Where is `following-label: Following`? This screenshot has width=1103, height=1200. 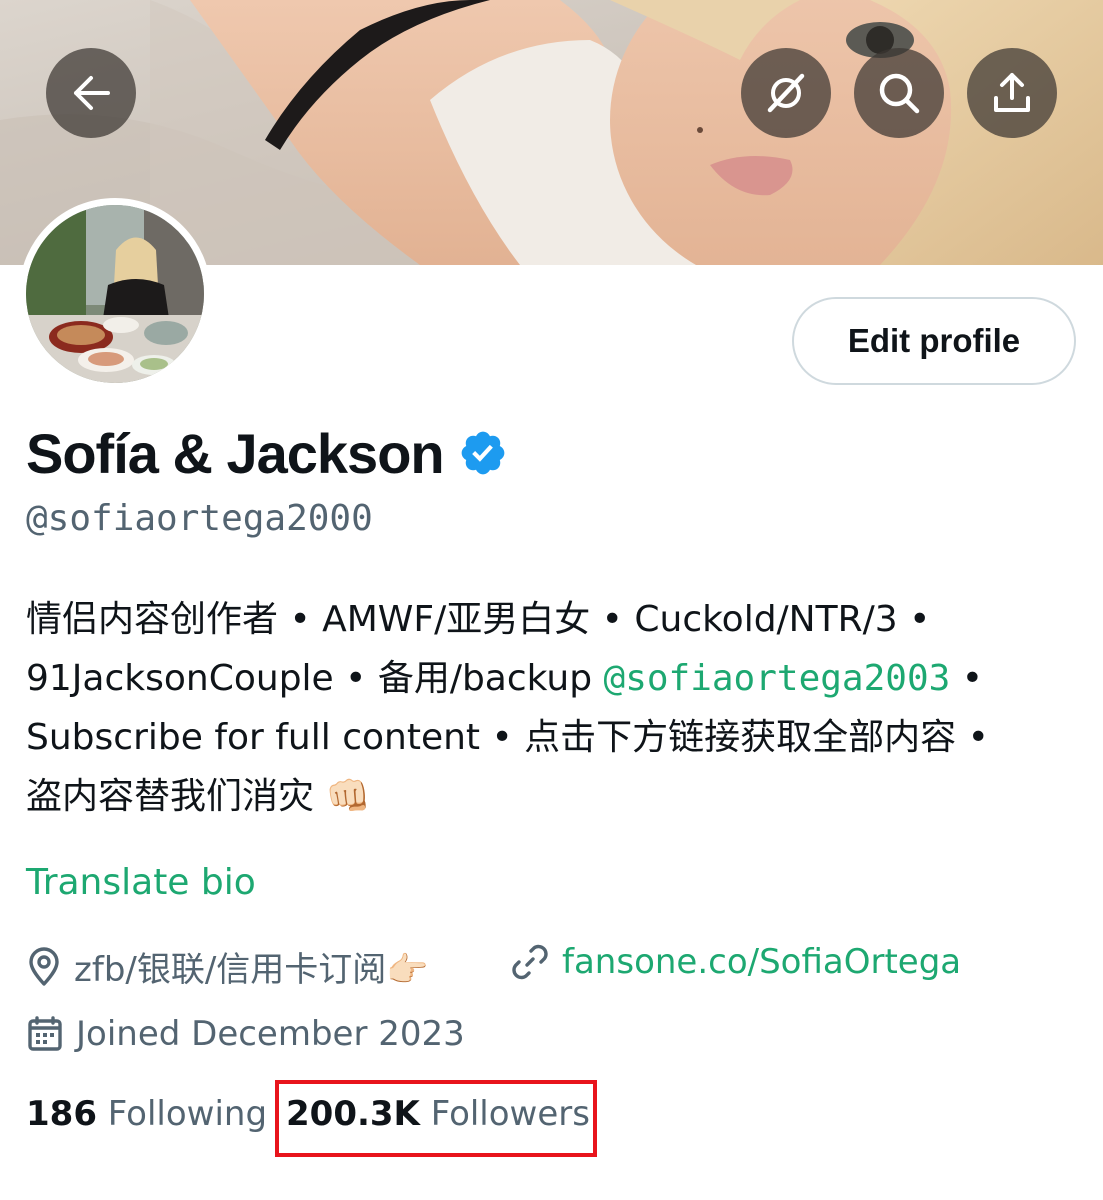 following-label: Following is located at coordinates (187, 1114).